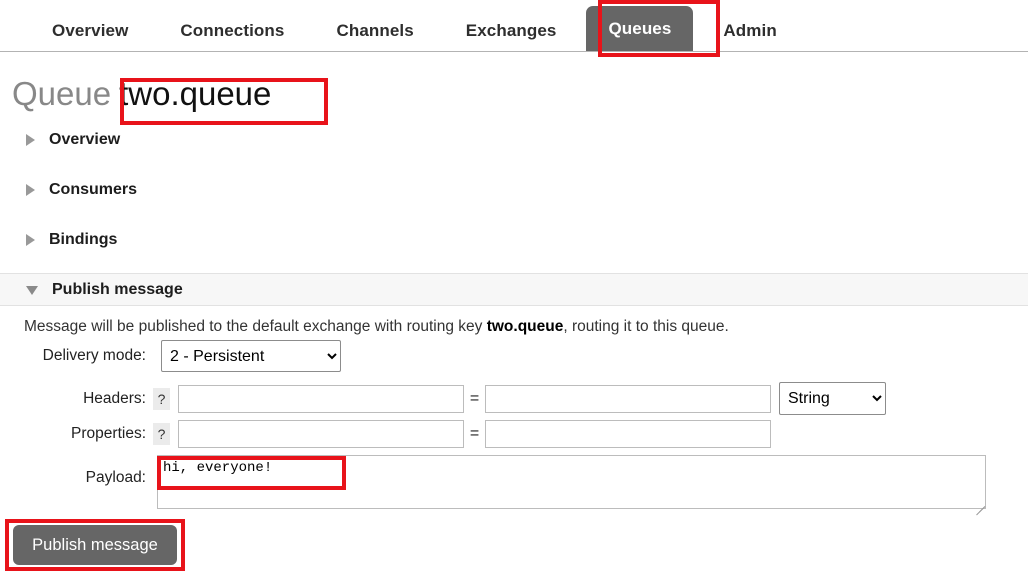 The image size is (1028, 573). Describe the element at coordinates (646, 326) in the screenshot. I see `publish-description-after: , routing it to this queue.` at that location.